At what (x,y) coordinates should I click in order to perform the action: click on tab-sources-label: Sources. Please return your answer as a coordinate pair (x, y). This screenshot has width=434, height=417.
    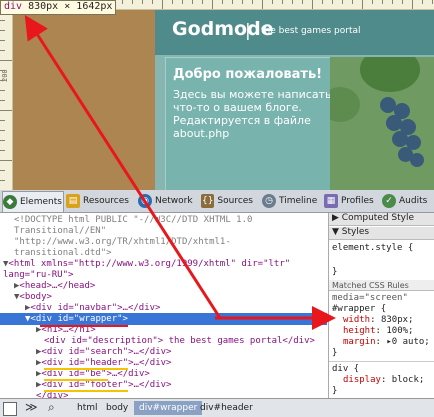
    Looking at the image, I should click on (235, 201).